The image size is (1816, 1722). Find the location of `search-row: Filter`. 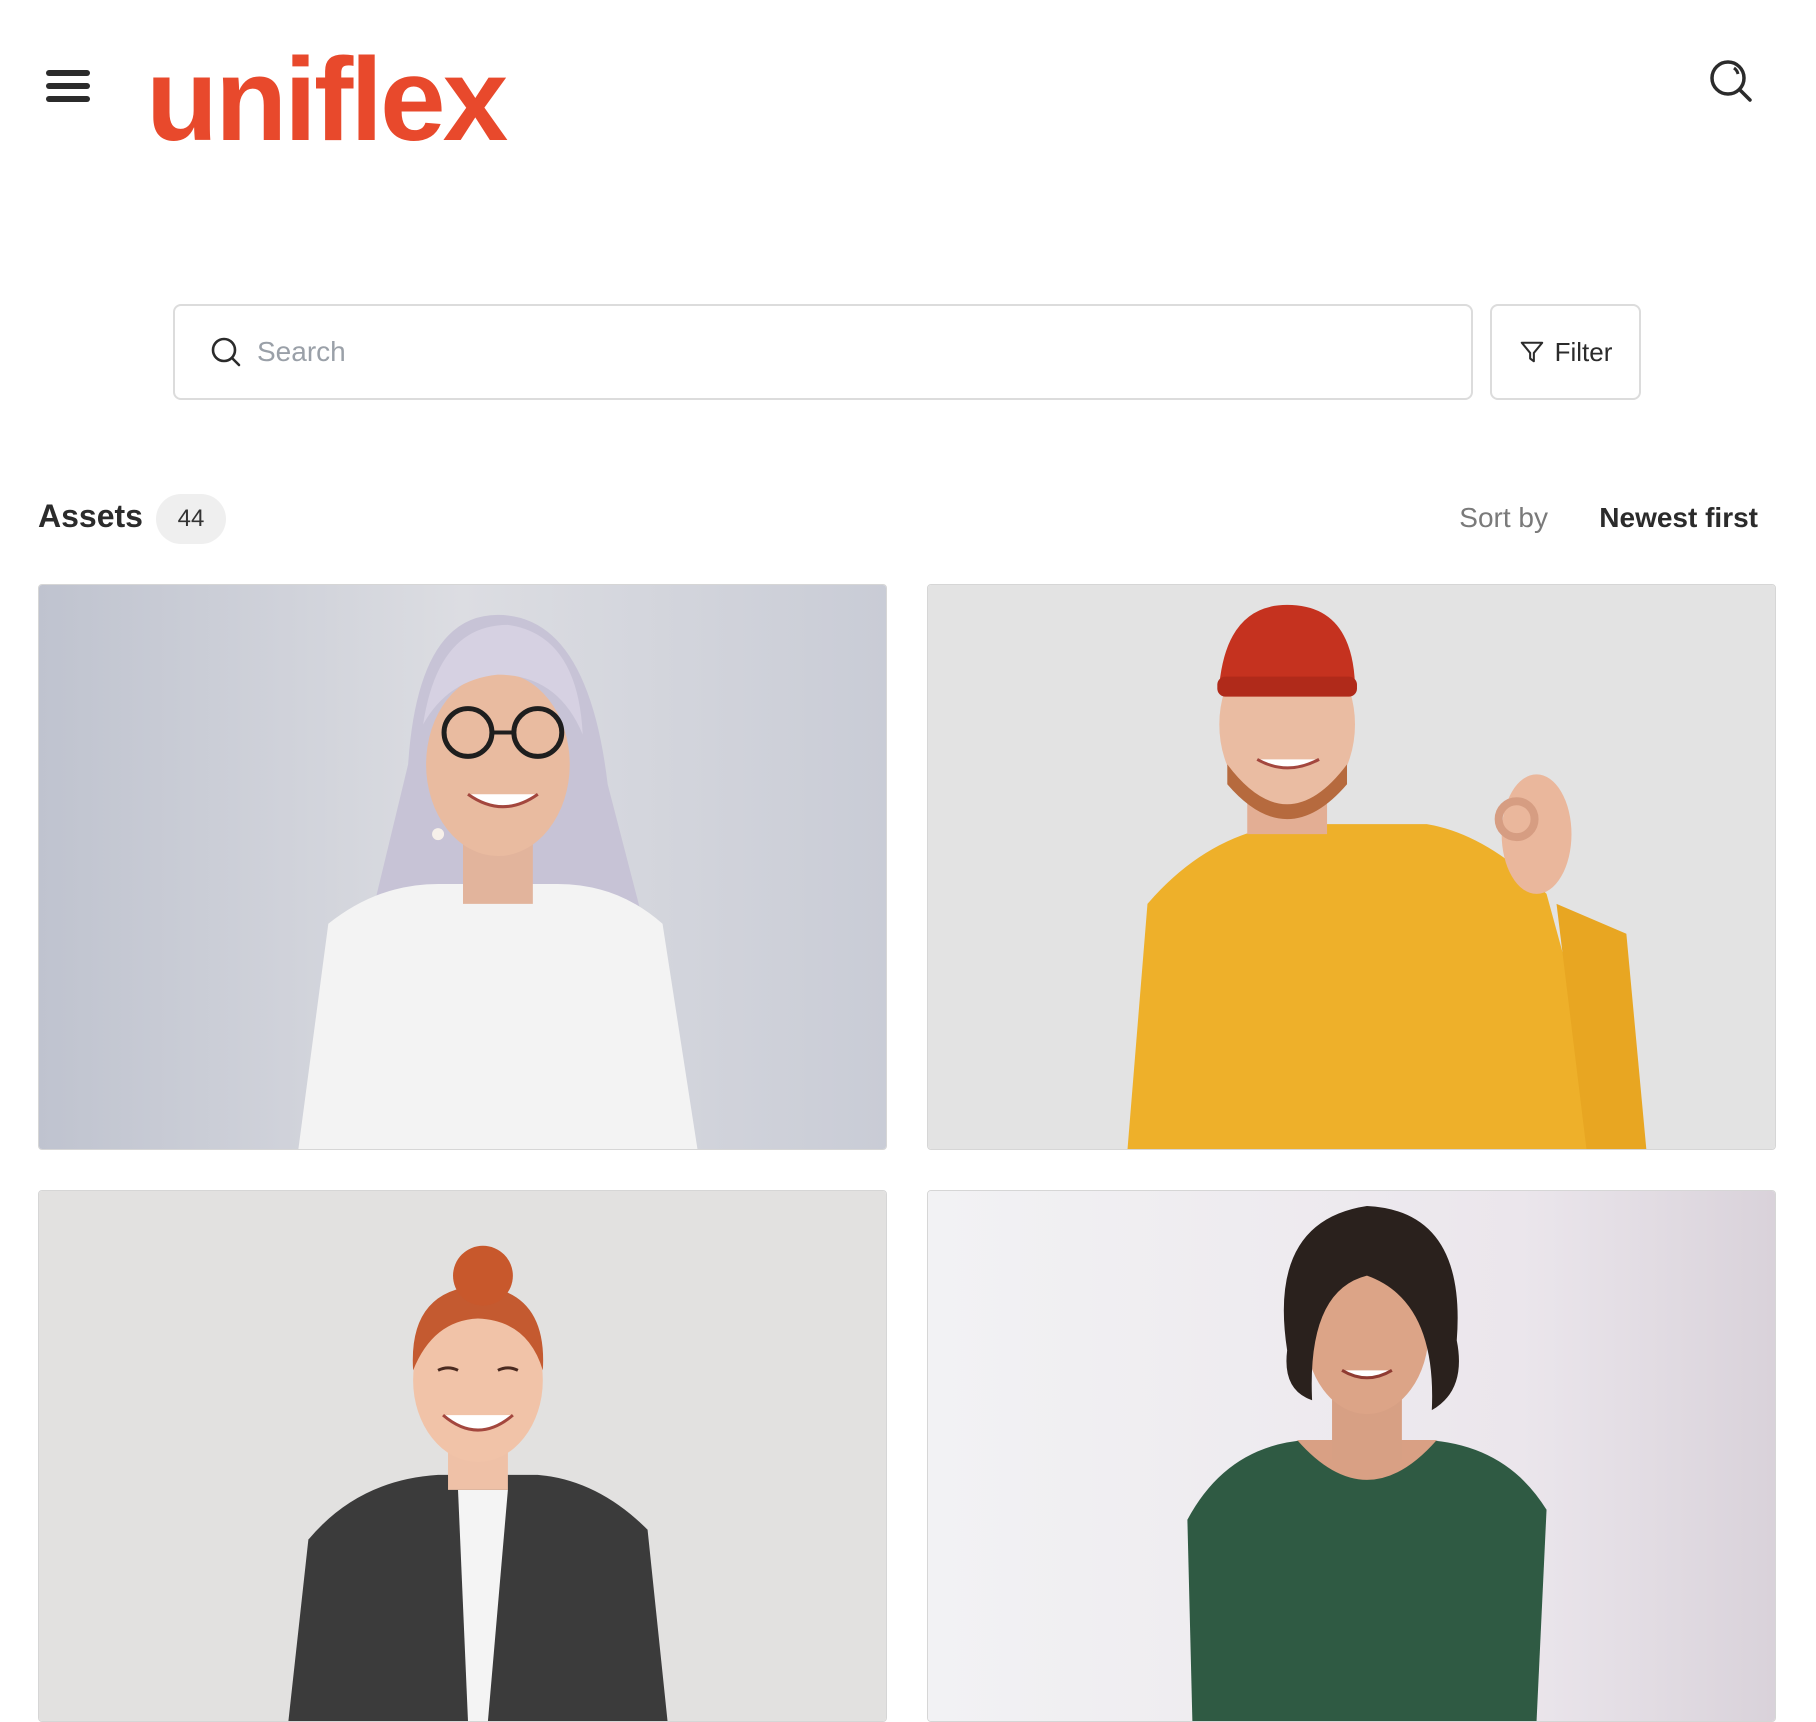

search-row: Filter is located at coordinates (907, 352).